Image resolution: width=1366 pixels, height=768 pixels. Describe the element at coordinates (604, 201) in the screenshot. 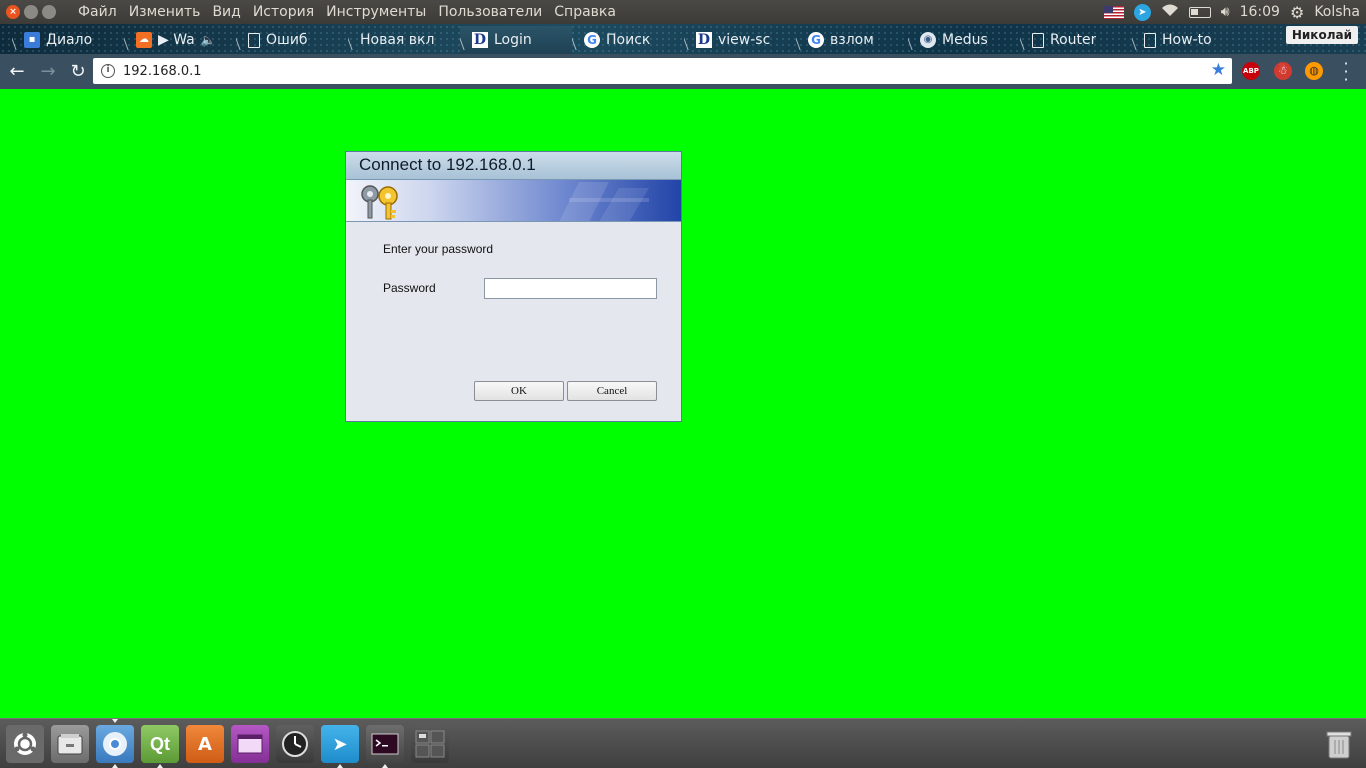

I see `banner-decoration` at that location.